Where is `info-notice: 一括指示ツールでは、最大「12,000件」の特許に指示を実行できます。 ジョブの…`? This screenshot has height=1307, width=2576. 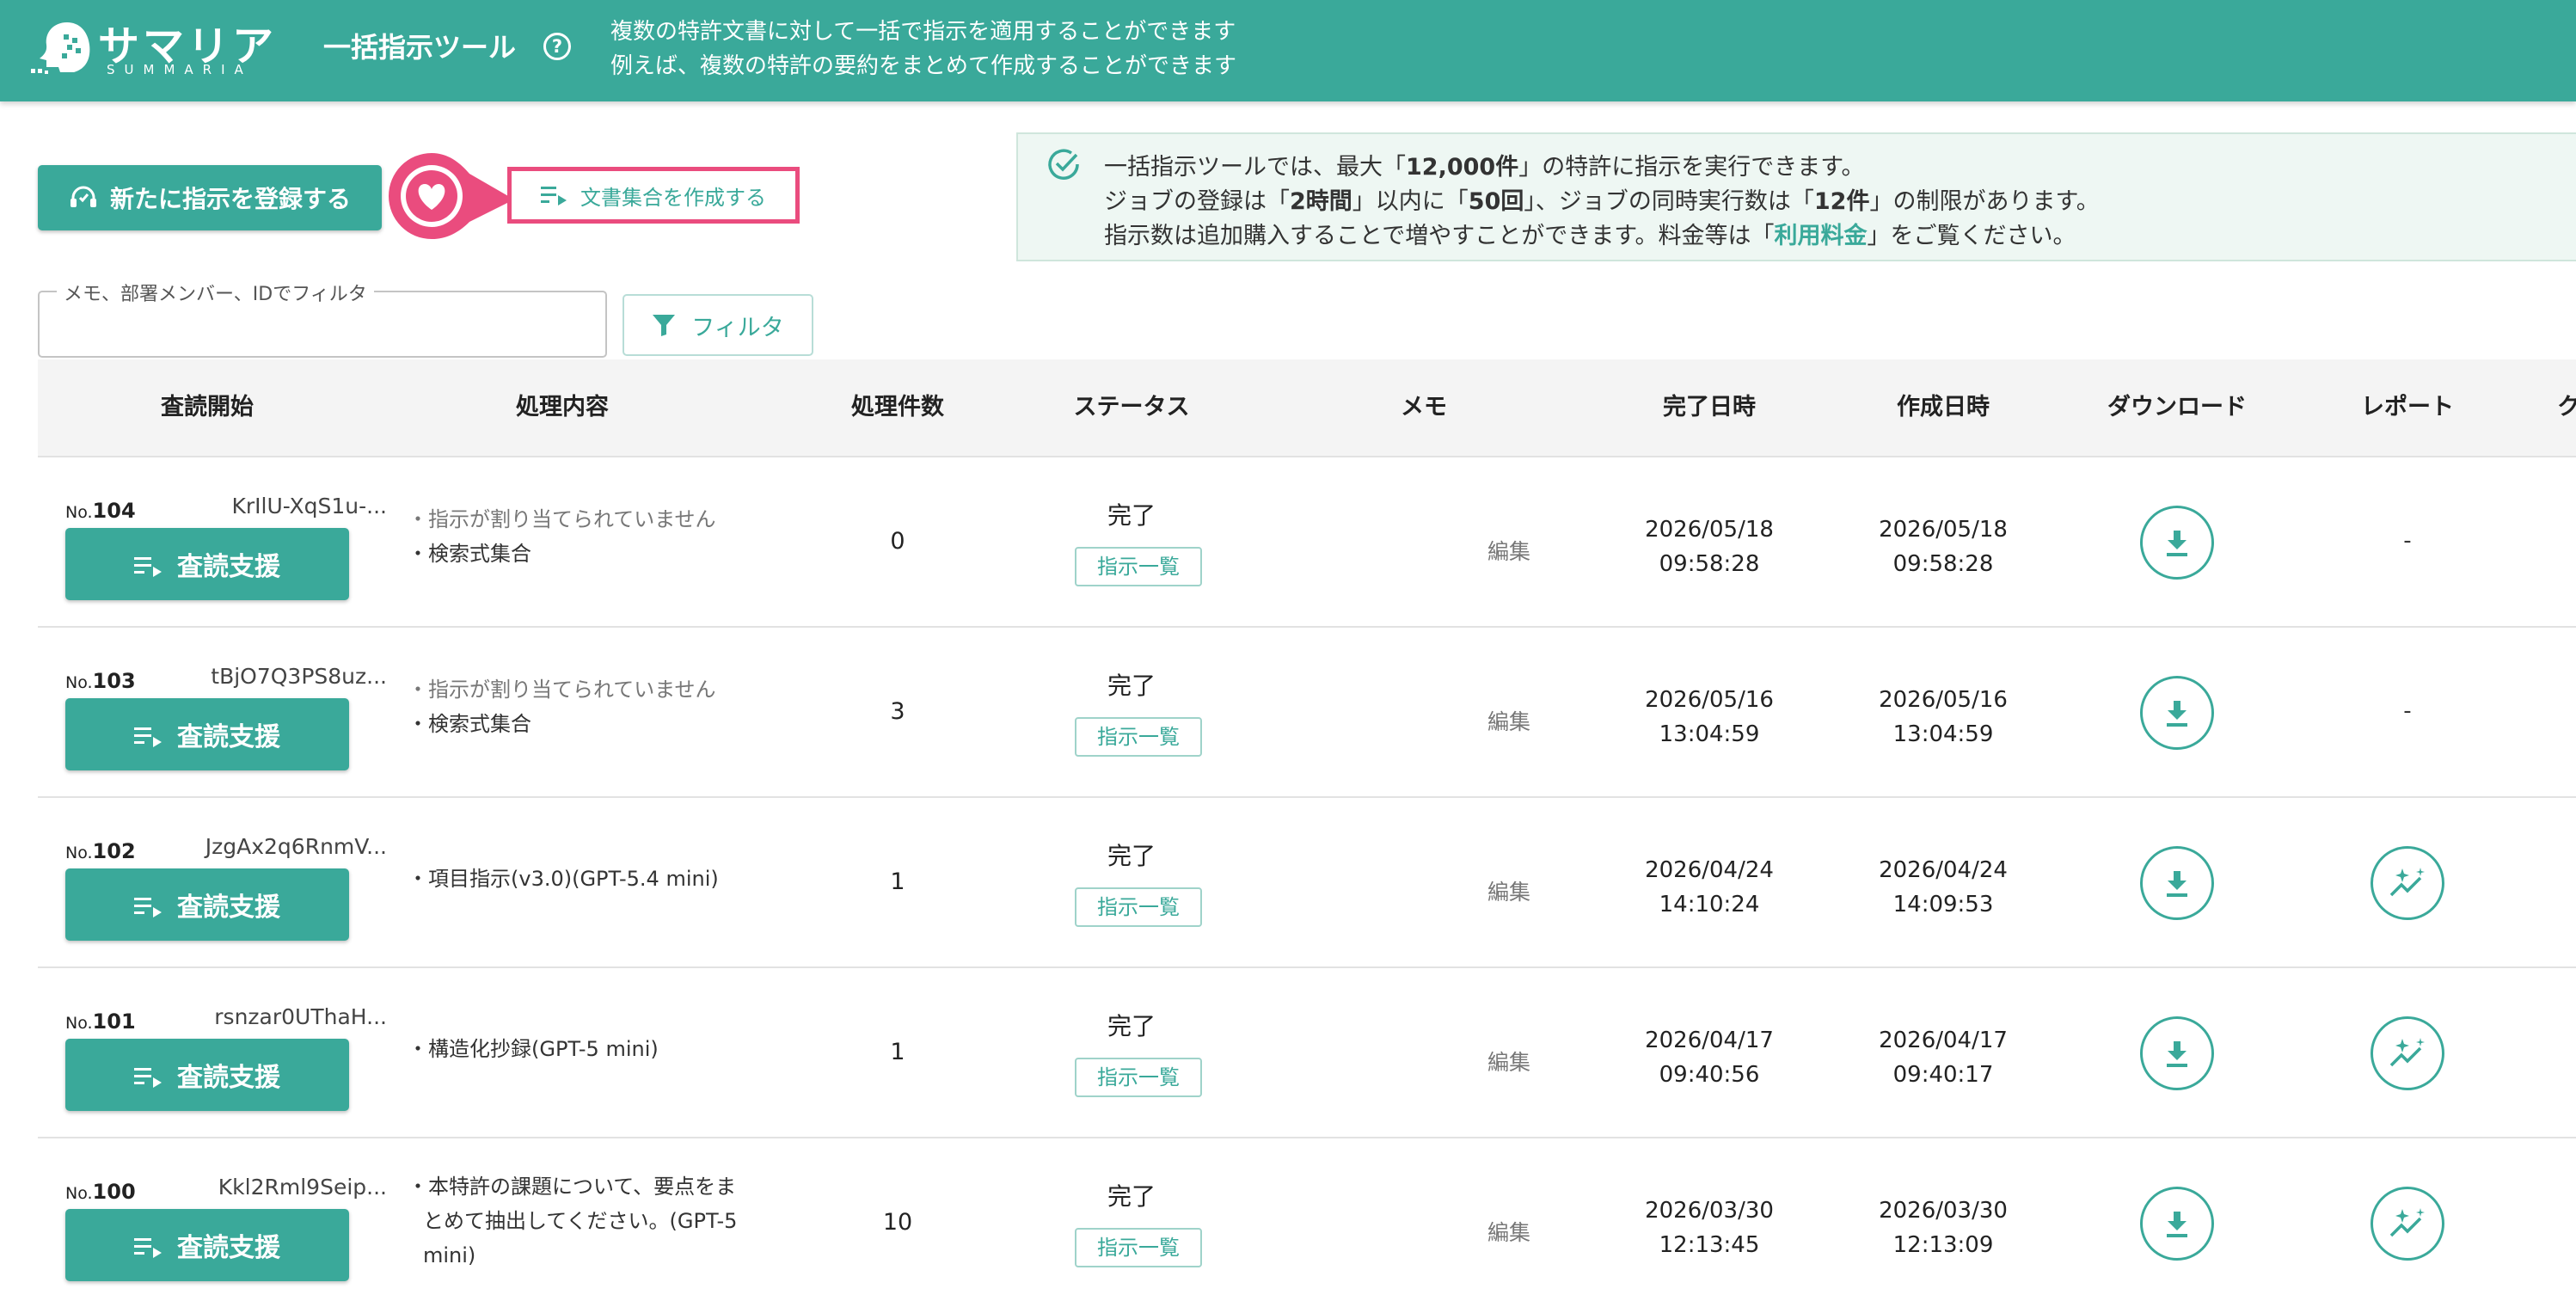 info-notice: 一括指示ツールでは、最大「12,000件」の特許に指示を実行できます。 ジョブの… is located at coordinates (1796, 196).